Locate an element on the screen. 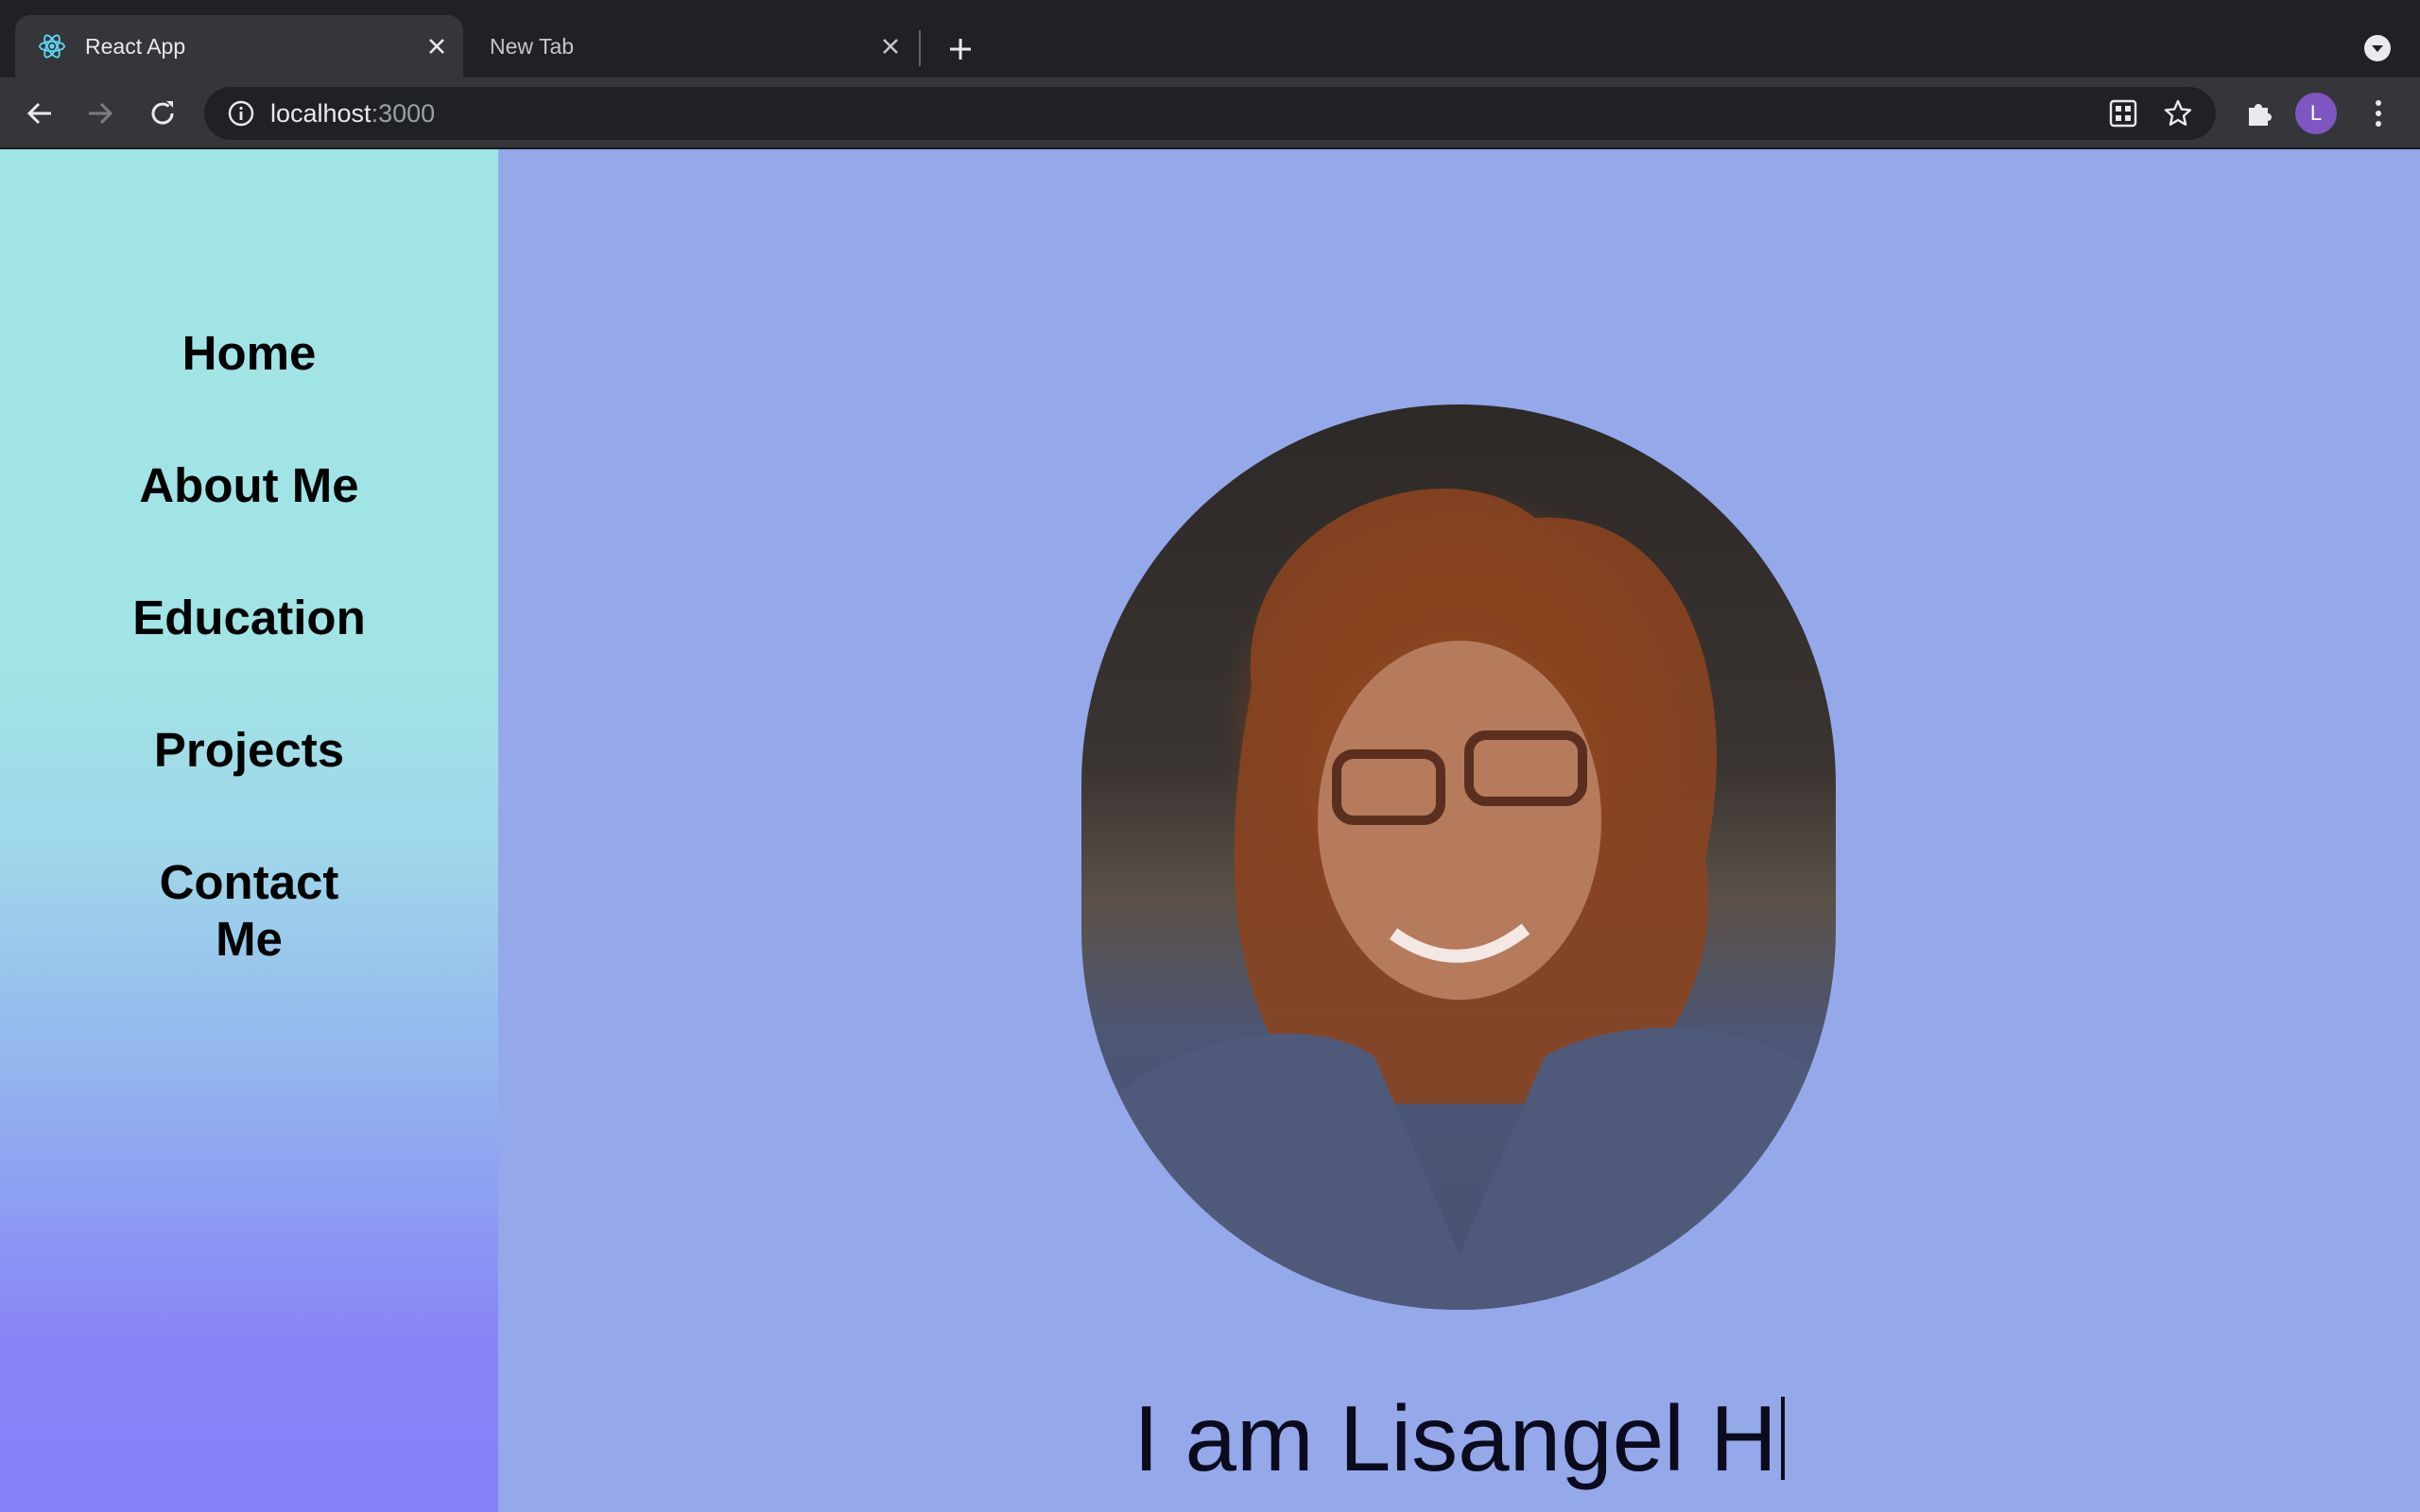 The height and width of the screenshot is (1512, 2420). nav-projects: Projects is located at coordinates (249, 750).